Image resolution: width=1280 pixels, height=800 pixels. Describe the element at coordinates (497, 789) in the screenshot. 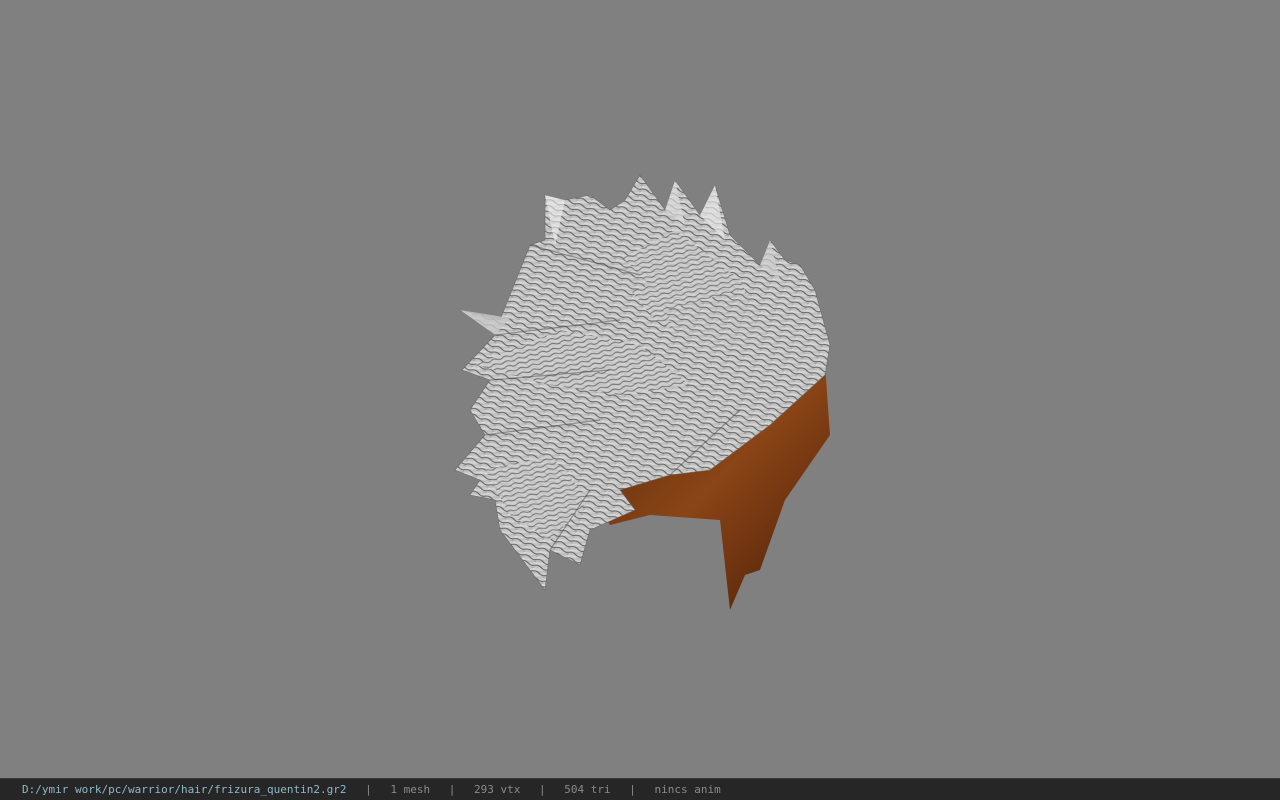

I see `vertex-count: 293 vtx` at that location.